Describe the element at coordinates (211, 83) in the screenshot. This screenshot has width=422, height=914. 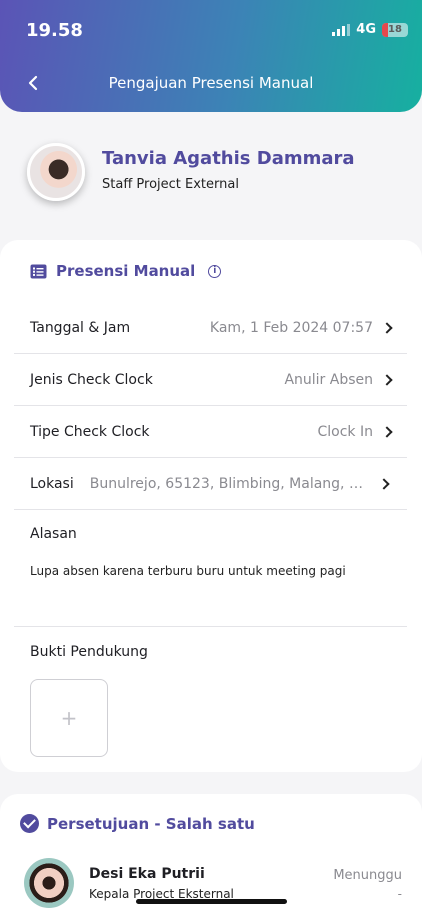
I see `page-title: Pengajuan Presensi Manual` at that location.